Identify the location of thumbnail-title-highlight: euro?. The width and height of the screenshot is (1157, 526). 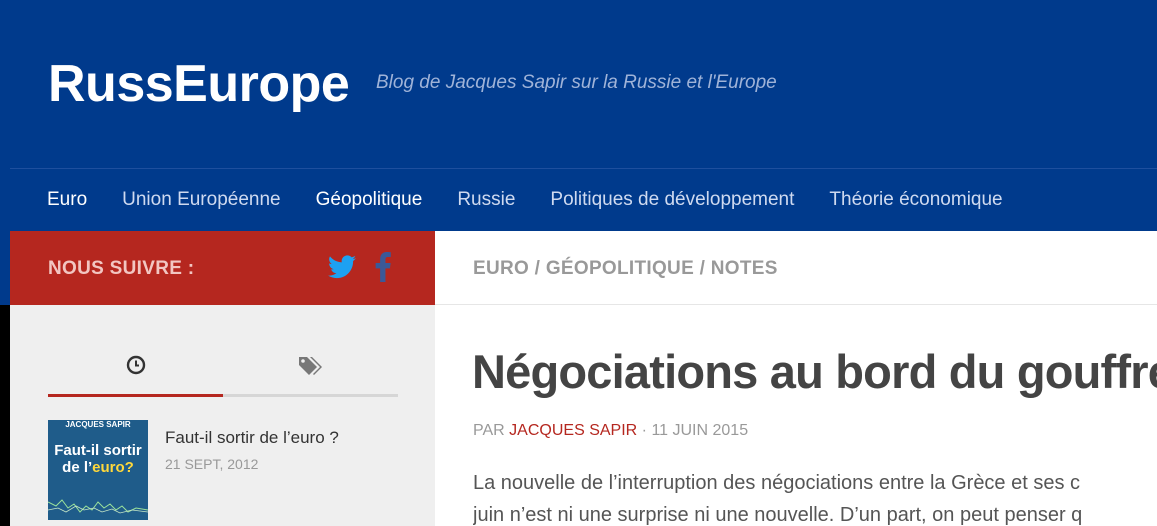
(113, 467).